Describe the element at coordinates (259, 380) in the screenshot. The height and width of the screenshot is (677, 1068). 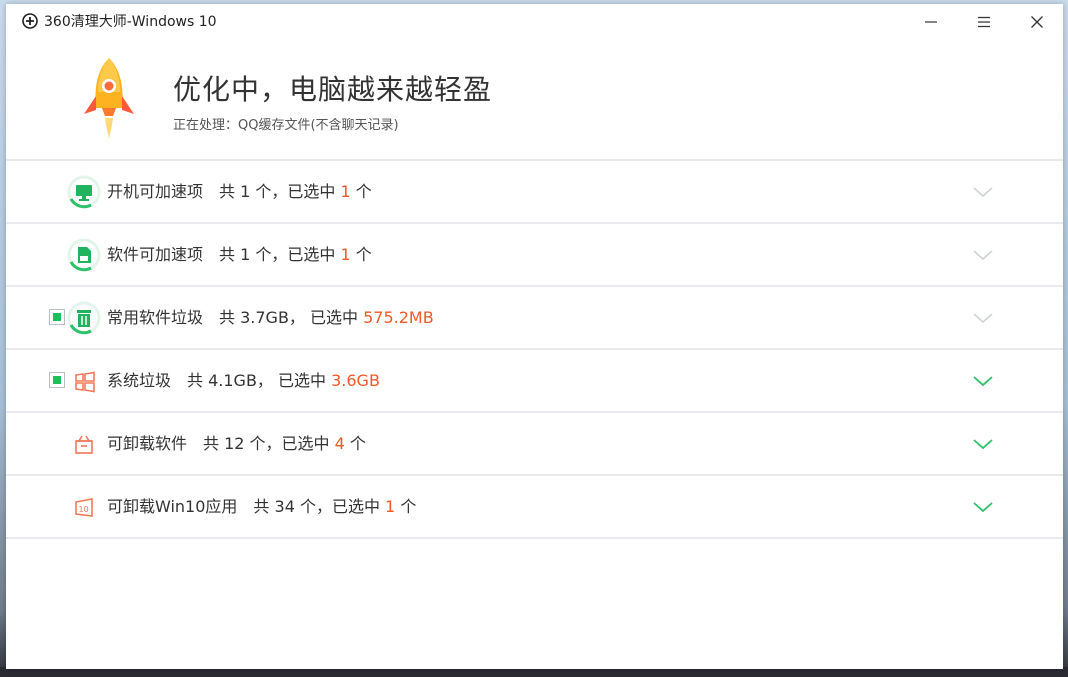
I see `category-total: 共 4.1GB， 已选中` at that location.